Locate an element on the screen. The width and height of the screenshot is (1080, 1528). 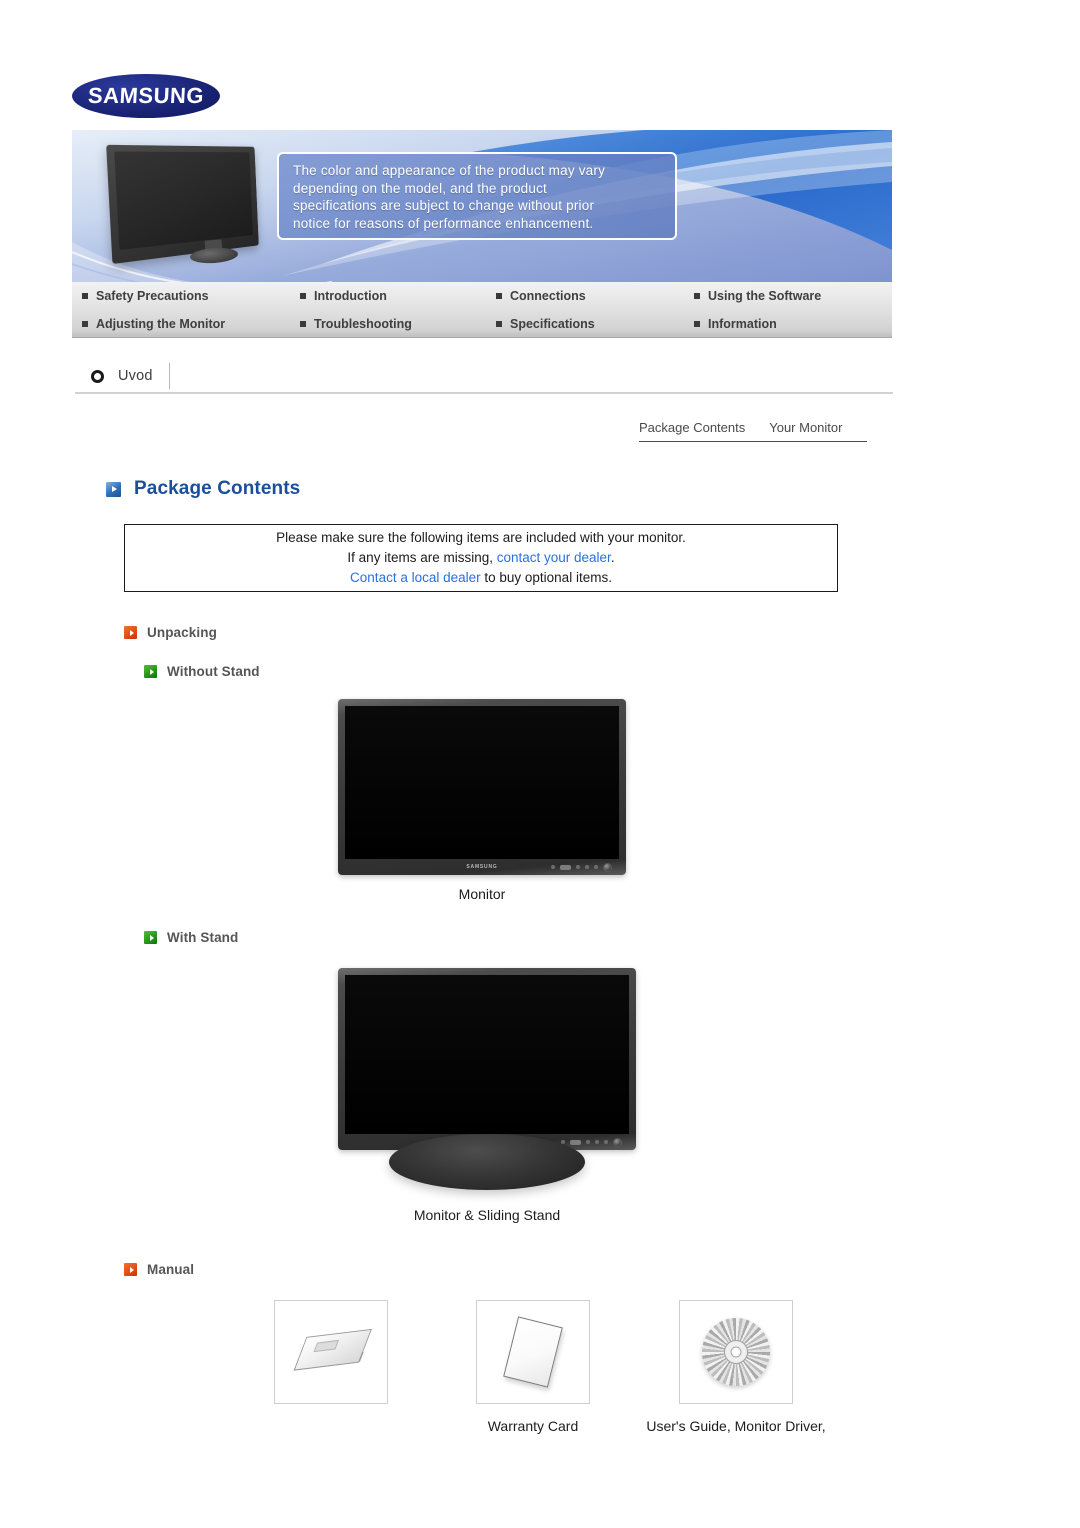
notice-line-2-prefix: If any items are missing, is located at coordinates (422, 557).